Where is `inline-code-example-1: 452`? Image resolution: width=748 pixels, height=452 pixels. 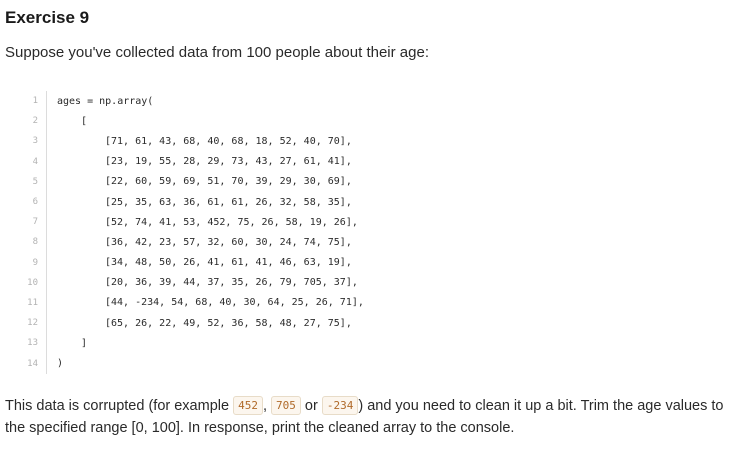 inline-code-example-1: 452 is located at coordinates (248, 405).